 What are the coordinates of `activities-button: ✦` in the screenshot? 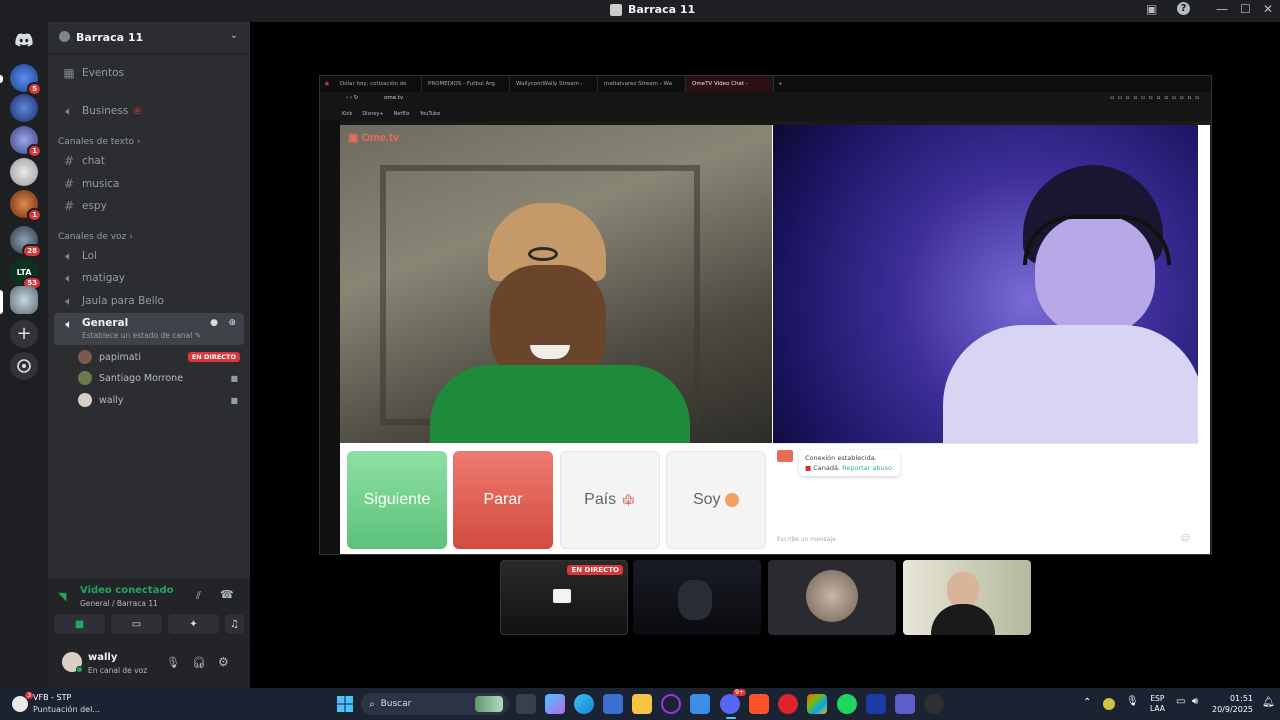 It's located at (193, 624).